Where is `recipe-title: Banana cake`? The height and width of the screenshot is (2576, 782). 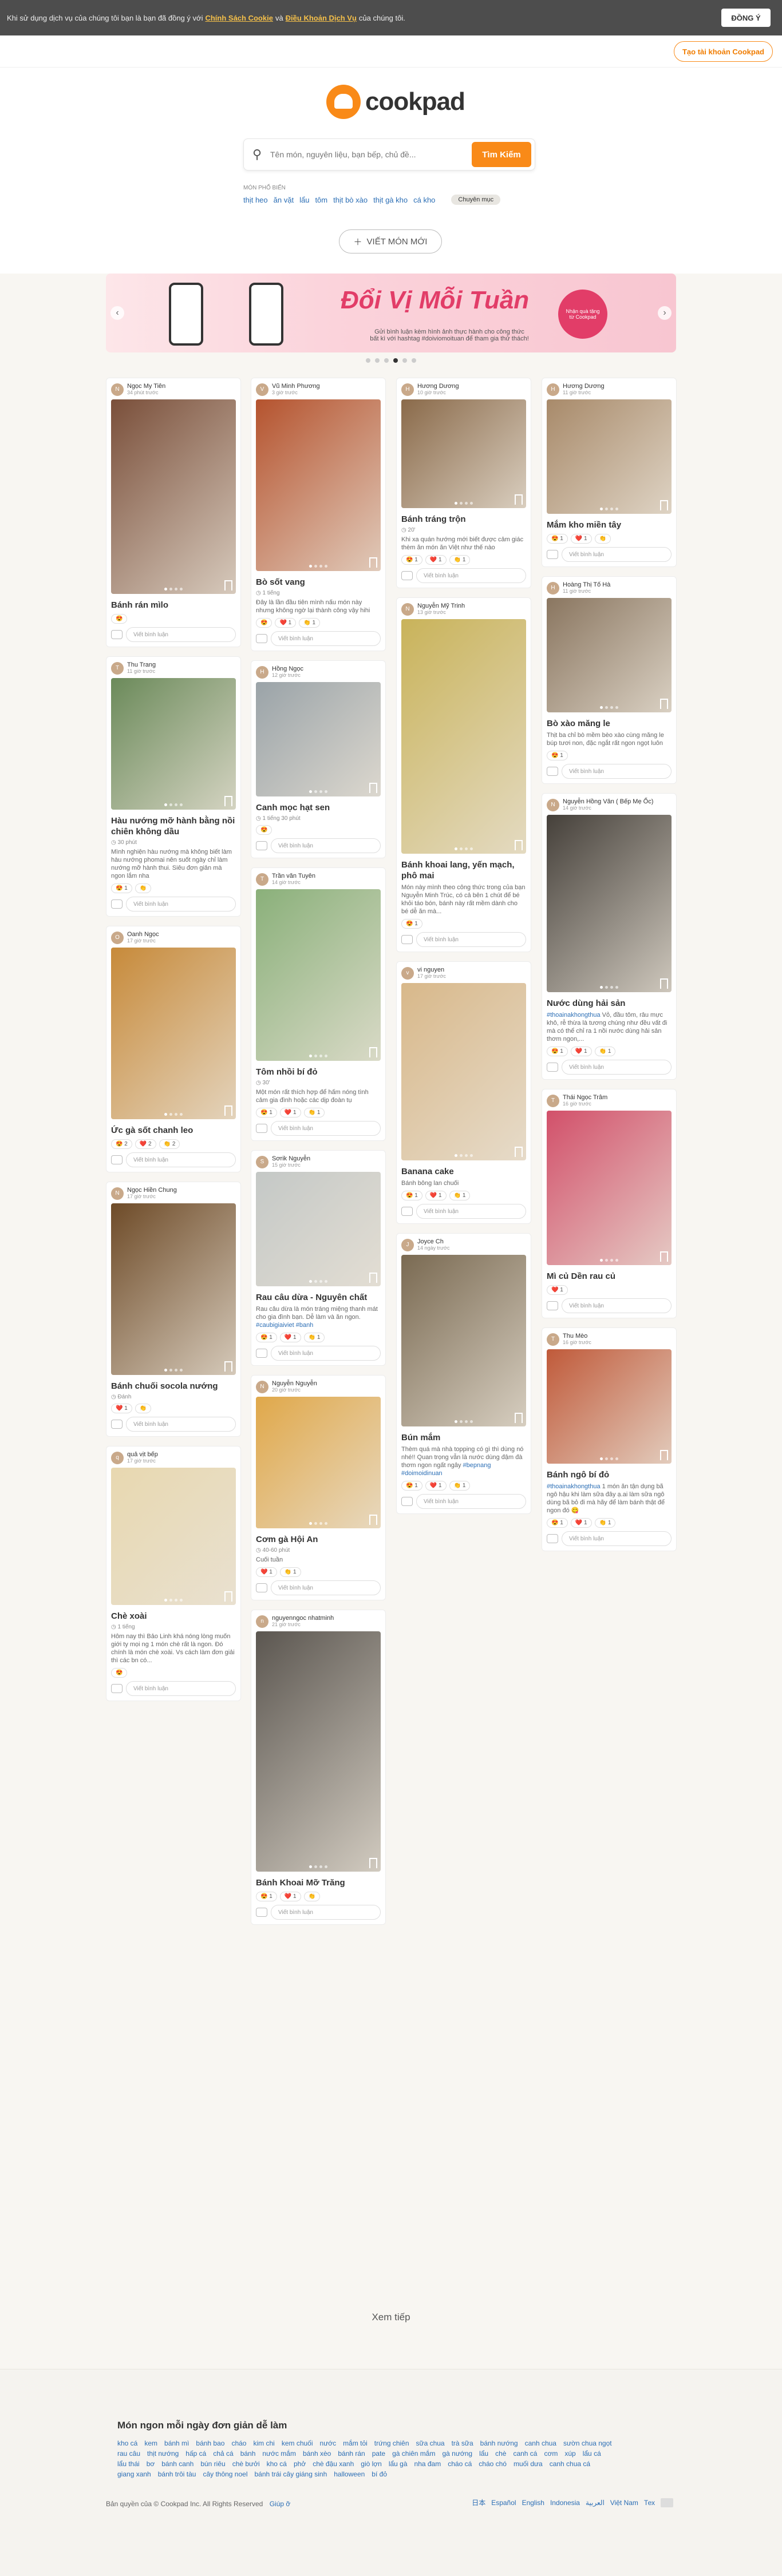 recipe-title: Banana cake is located at coordinates (463, 1171).